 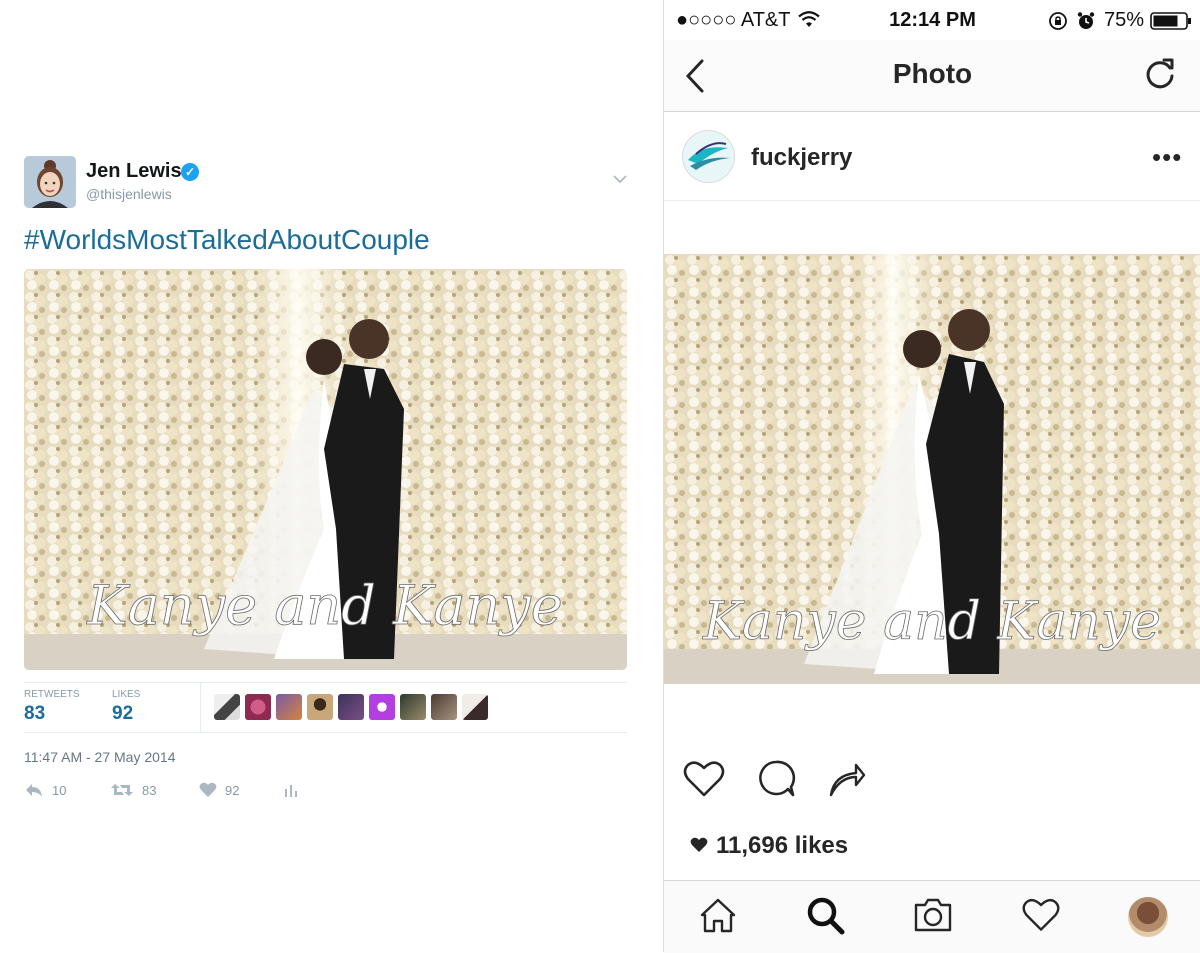 I want to click on nav-bar: Photo, so click(x=932, y=76).